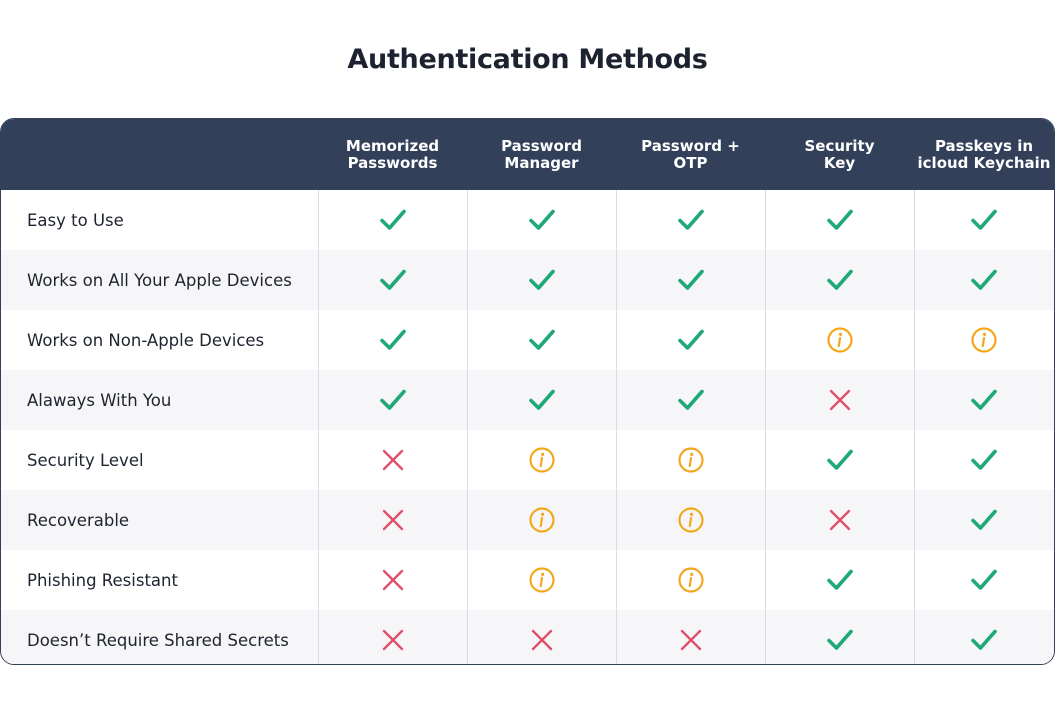  I want to click on column-header: Password Manager, so click(541, 154).